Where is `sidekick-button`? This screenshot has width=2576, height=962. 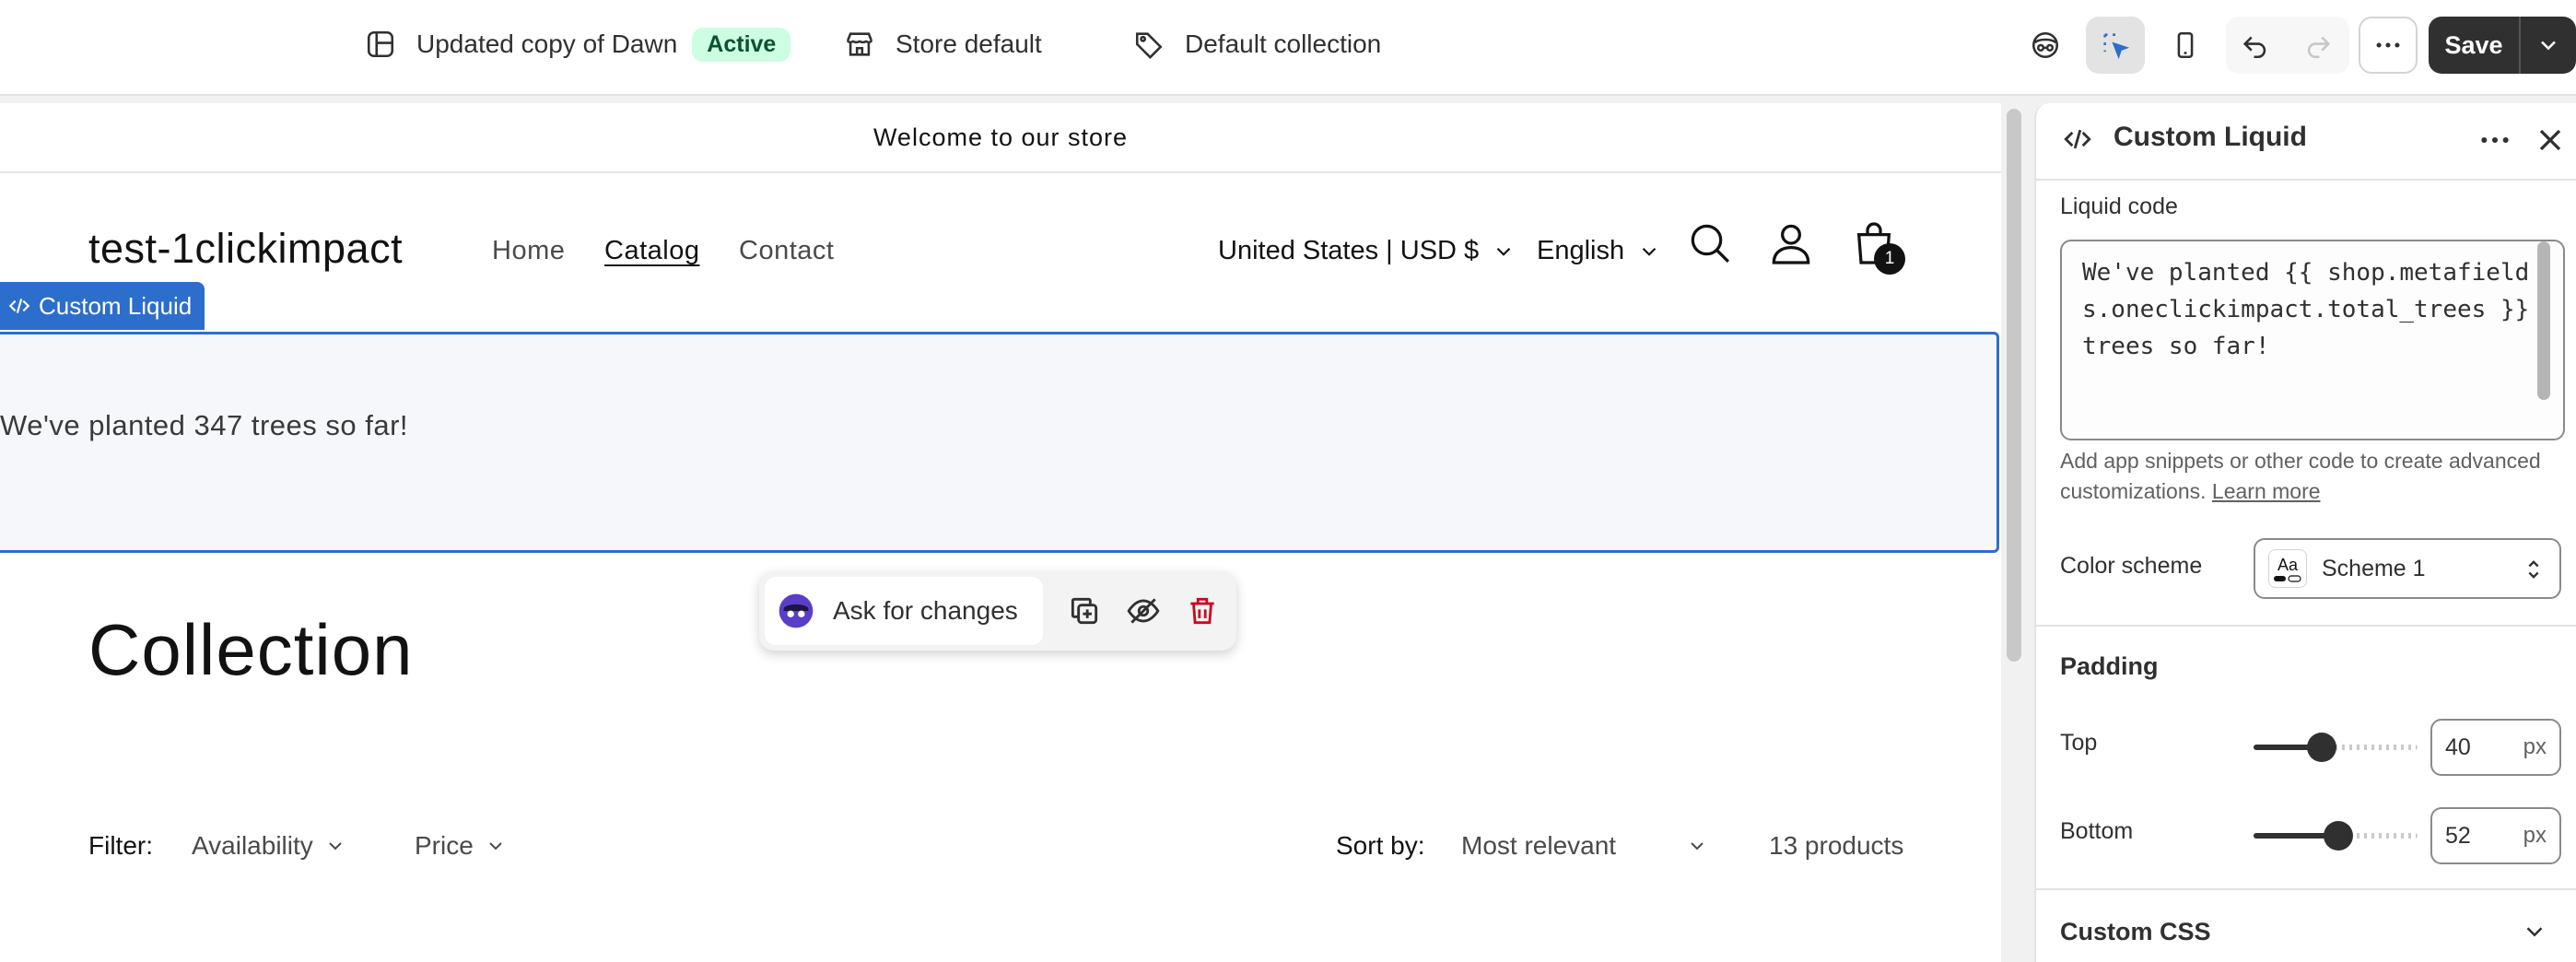
sidekick-button is located at coordinates (2045, 45).